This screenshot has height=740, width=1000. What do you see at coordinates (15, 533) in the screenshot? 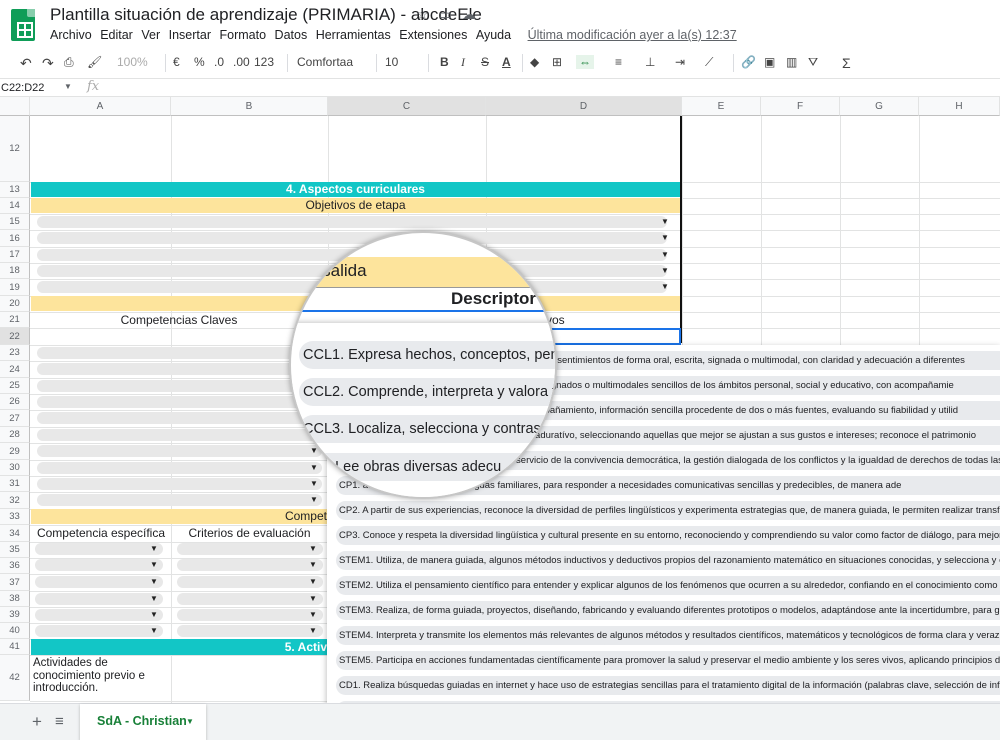
I see `row-header: 34` at bounding box center [15, 533].